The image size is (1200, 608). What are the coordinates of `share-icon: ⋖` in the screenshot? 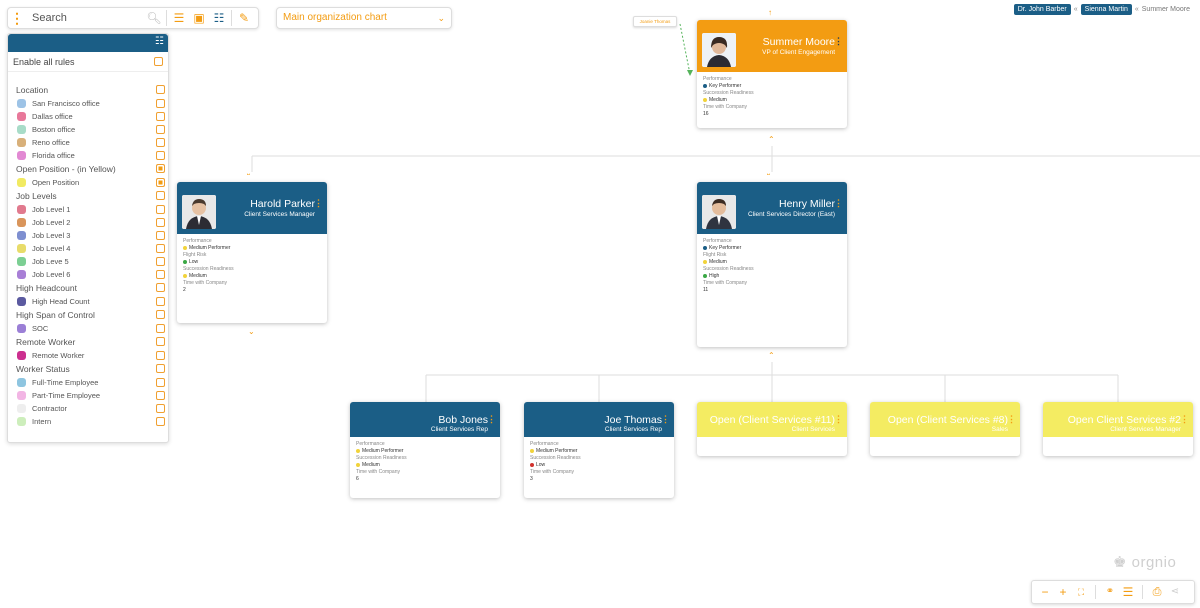 It's located at (1175, 592).